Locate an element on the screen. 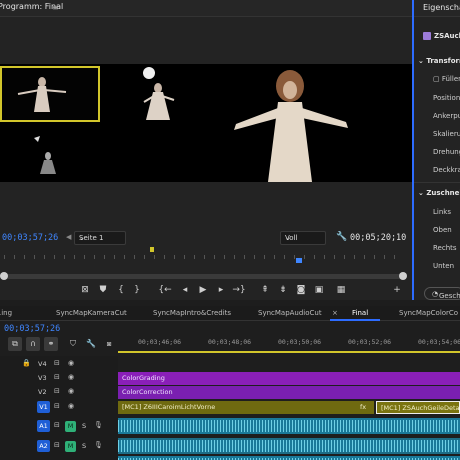 The image size is (460, 460). out-point-icon: } is located at coordinates (137, 290).